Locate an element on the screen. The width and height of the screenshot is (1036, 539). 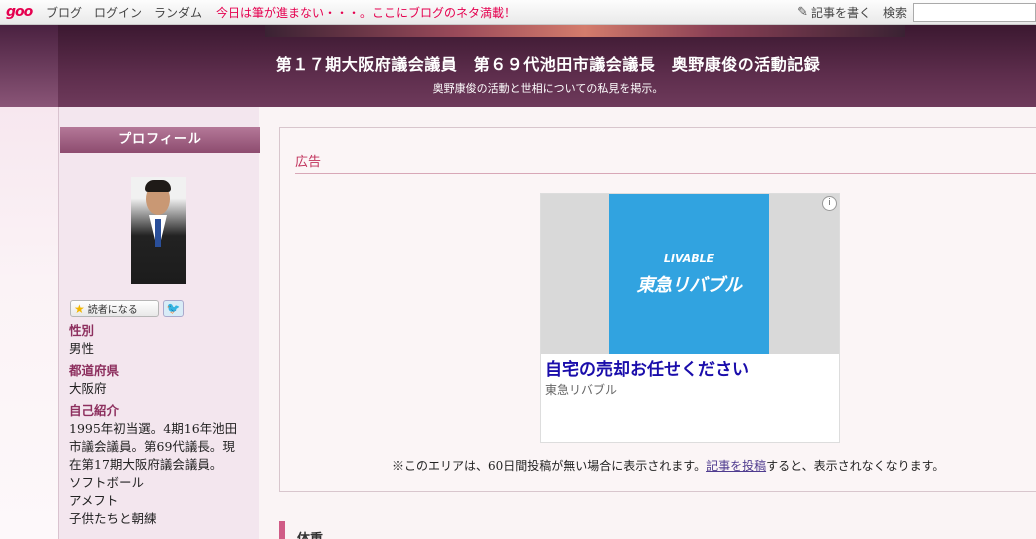
star-icon: ★ is located at coordinates (79, 308).